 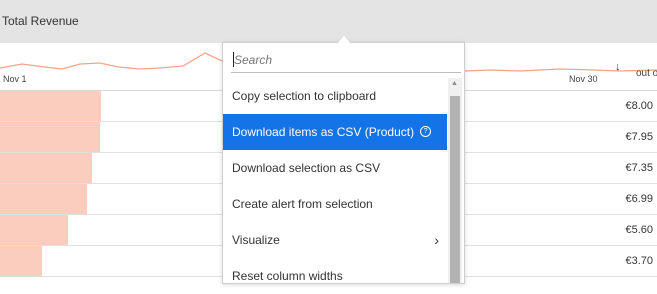 I want to click on menu-item-download-selection-csv: Download selection as CSV, so click(x=335, y=168).